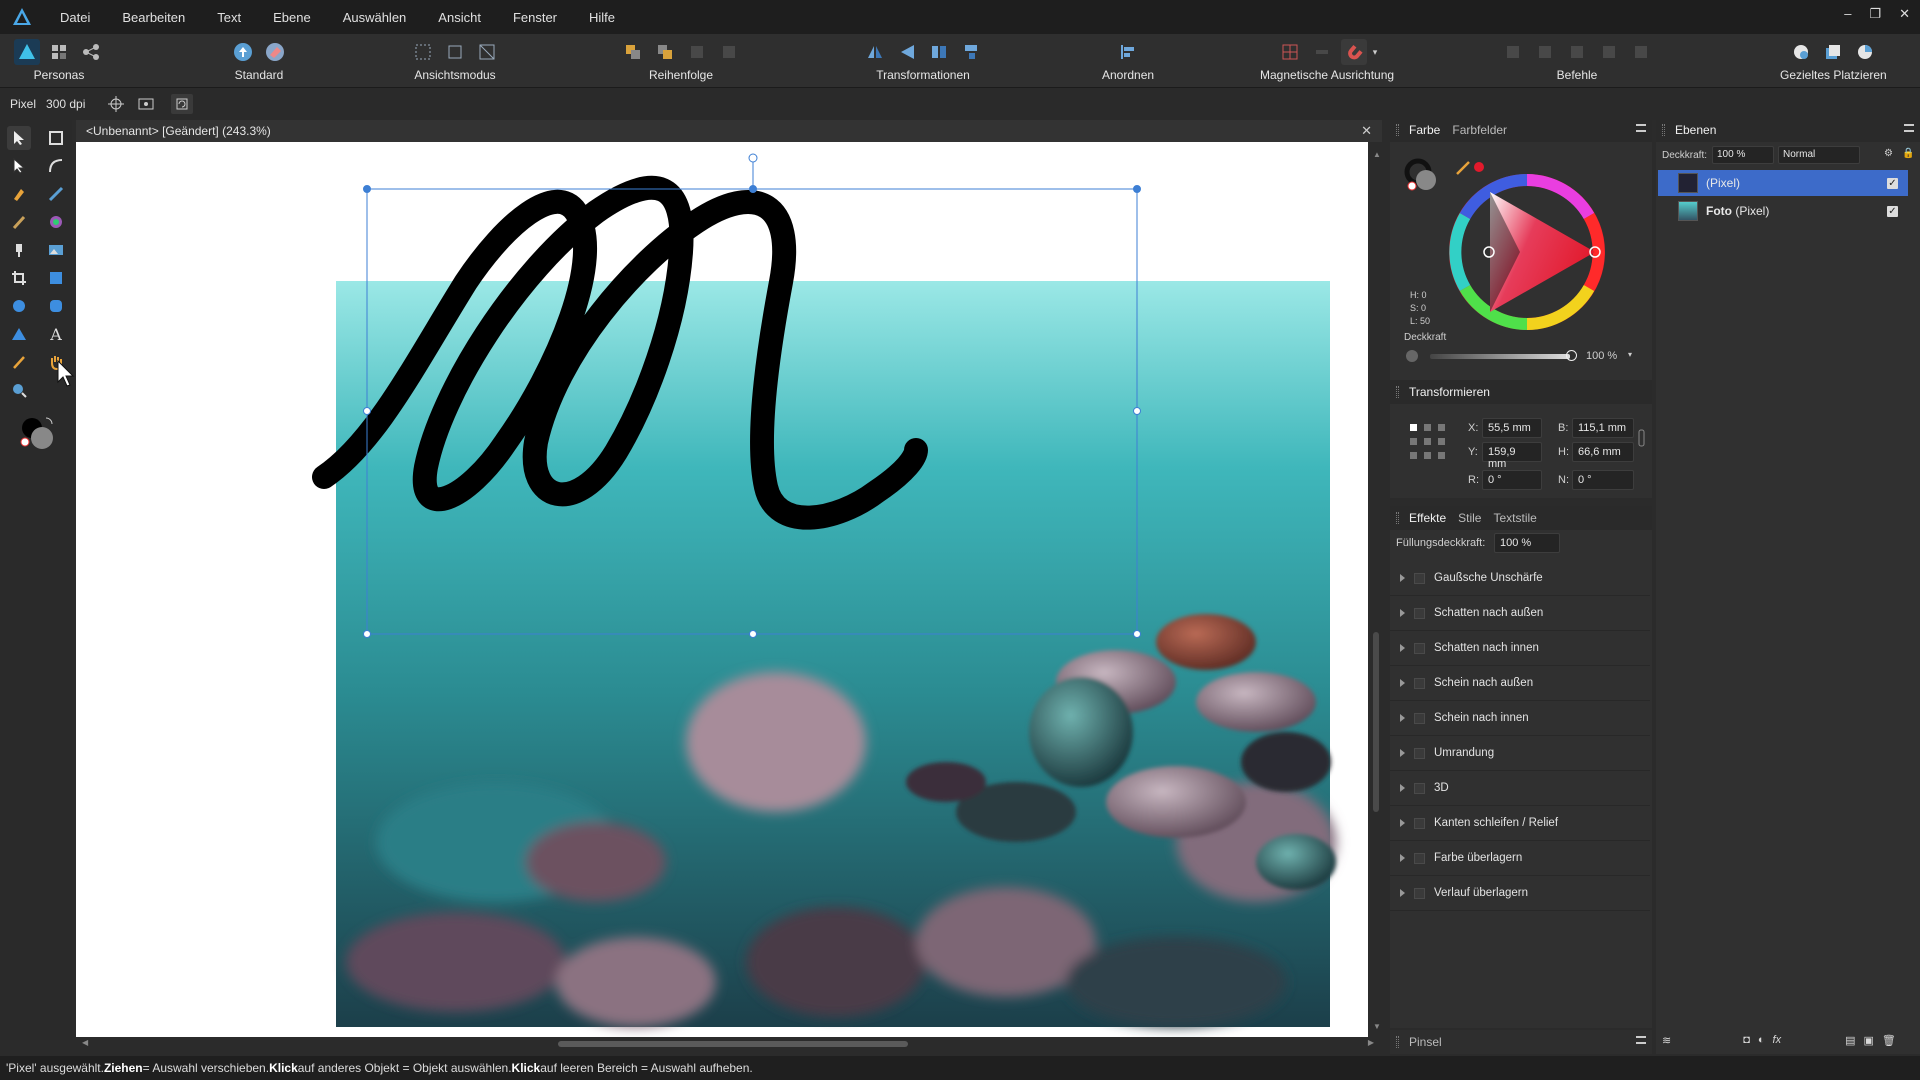  I want to click on layer-settings-icon: ⚙, so click(1888, 153).